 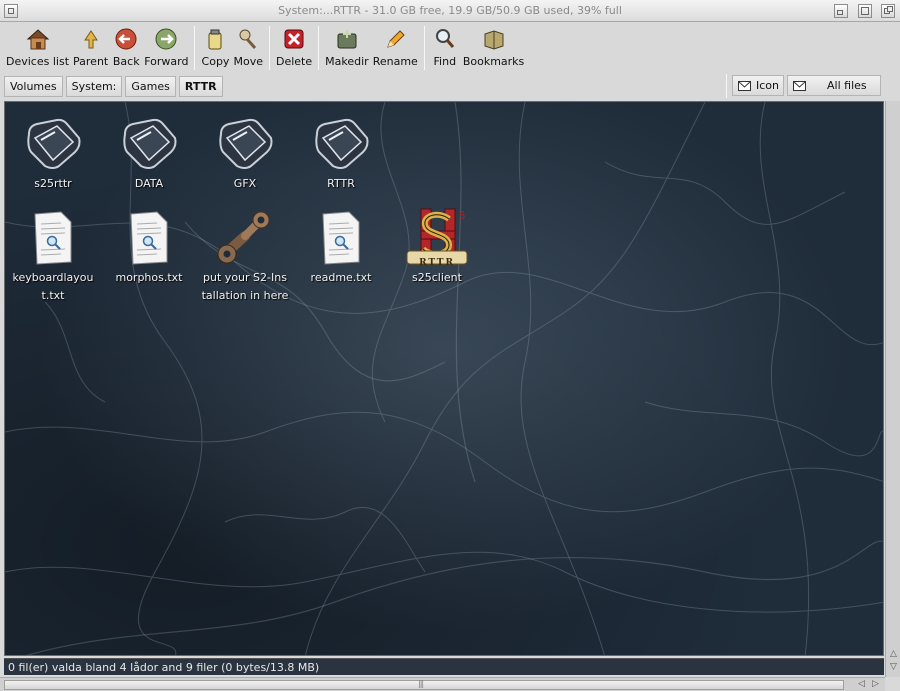 What do you see at coordinates (437, 238) in the screenshot?
I see `settlers-app-icon: 5 RTTR` at bounding box center [437, 238].